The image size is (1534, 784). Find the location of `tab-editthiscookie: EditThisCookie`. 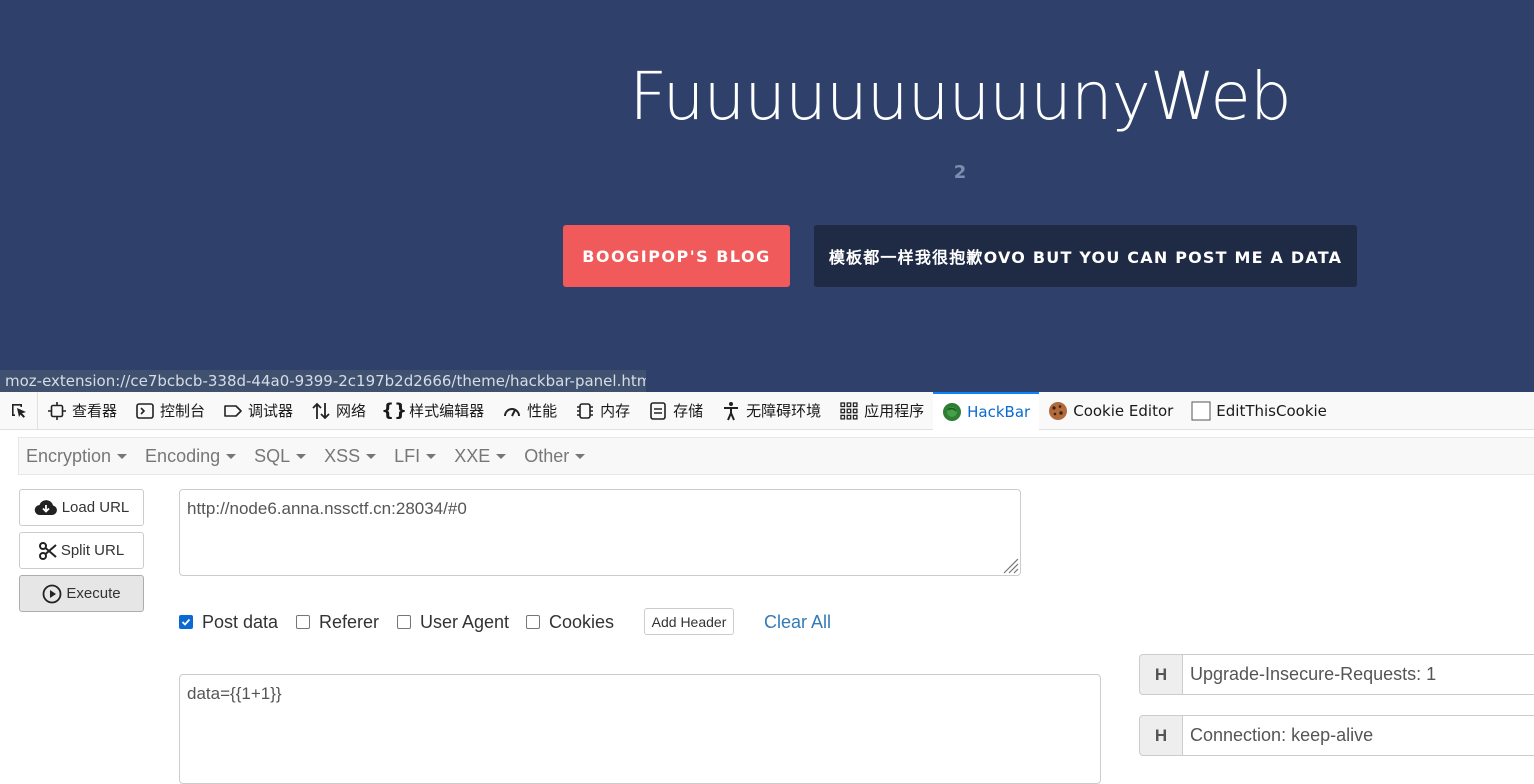

tab-editthiscookie: EditThisCookie is located at coordinates (1259, 411).